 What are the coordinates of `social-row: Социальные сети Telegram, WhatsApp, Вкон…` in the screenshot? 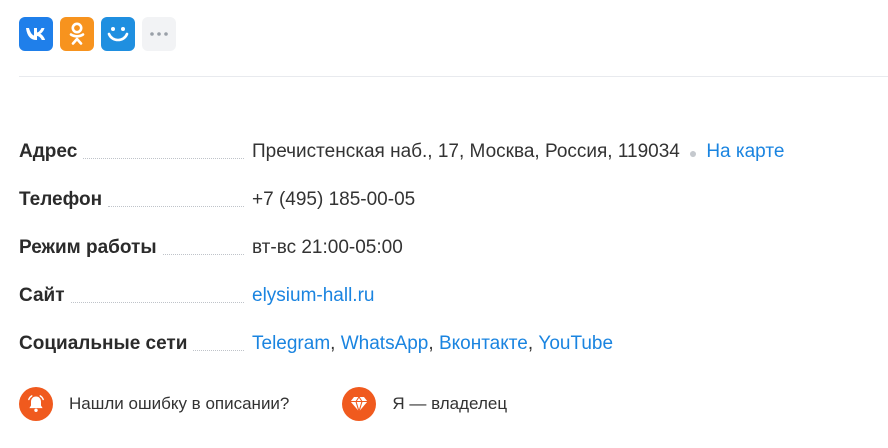 It's located at (450, 340).